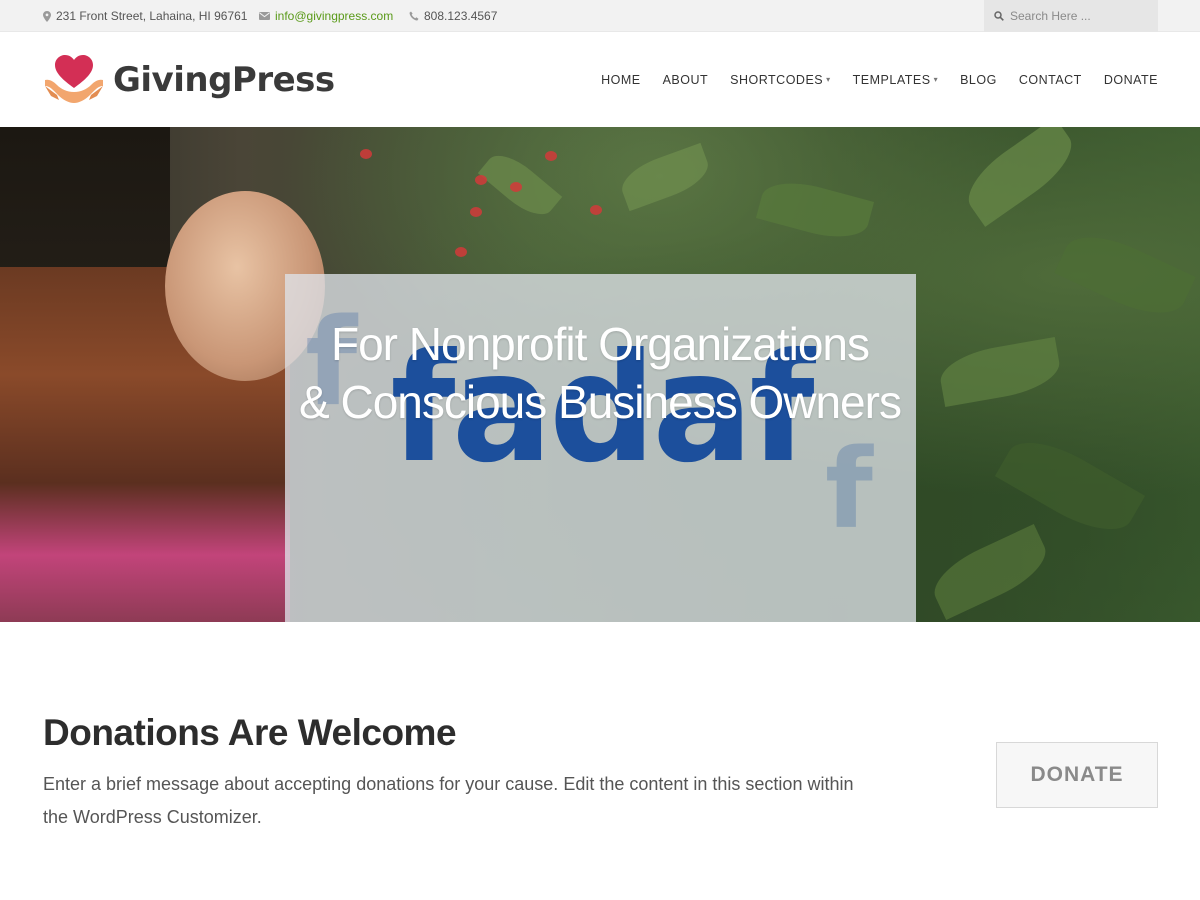 This screenshot has width=1200, height=900. I want to click on nav-item-label: BLOG, so click(978, 79).